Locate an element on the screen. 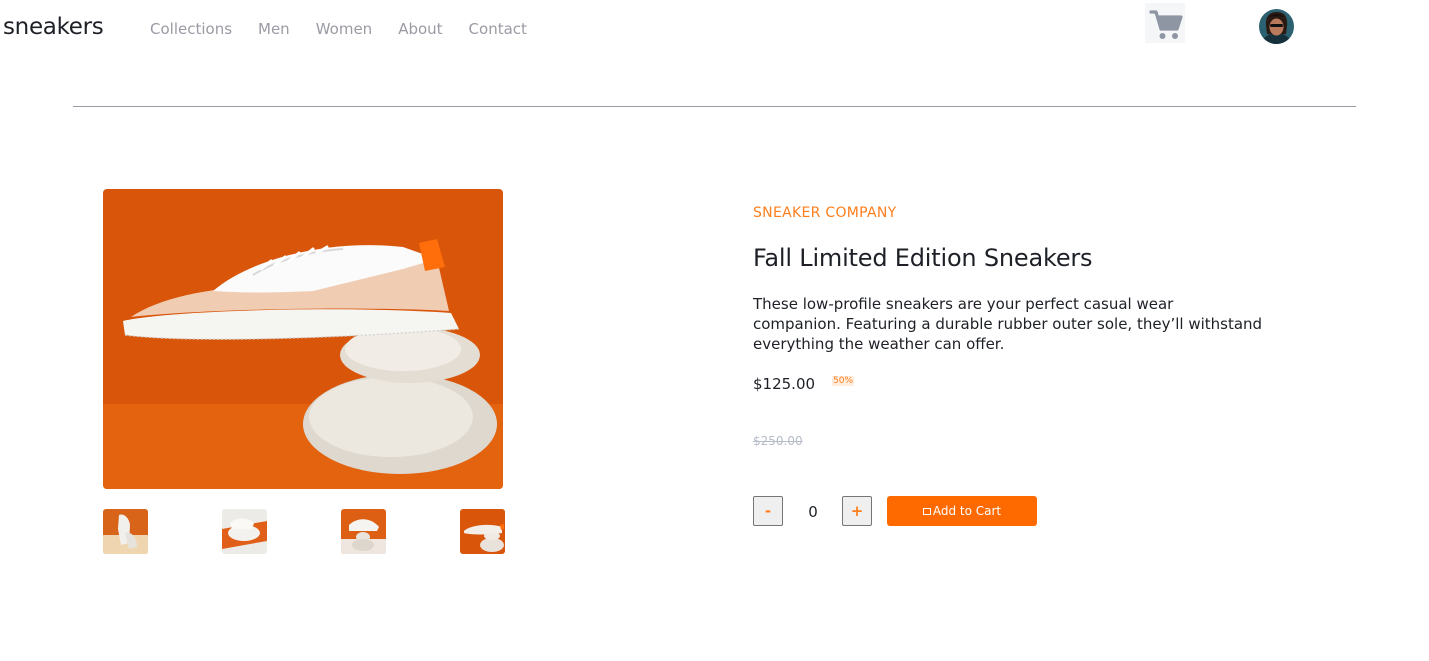  cart-button is located at coordinates (1165, 23).